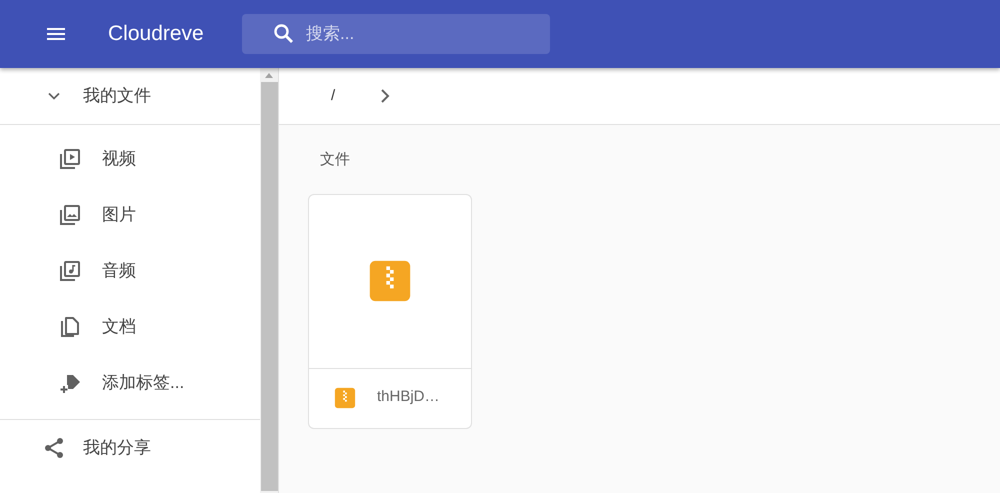 Image resolution: width=1000 pixels, height=493 pixels. Describe the element at coordinates (70, 159) in the screenshot. I see `play-icon` at that location.